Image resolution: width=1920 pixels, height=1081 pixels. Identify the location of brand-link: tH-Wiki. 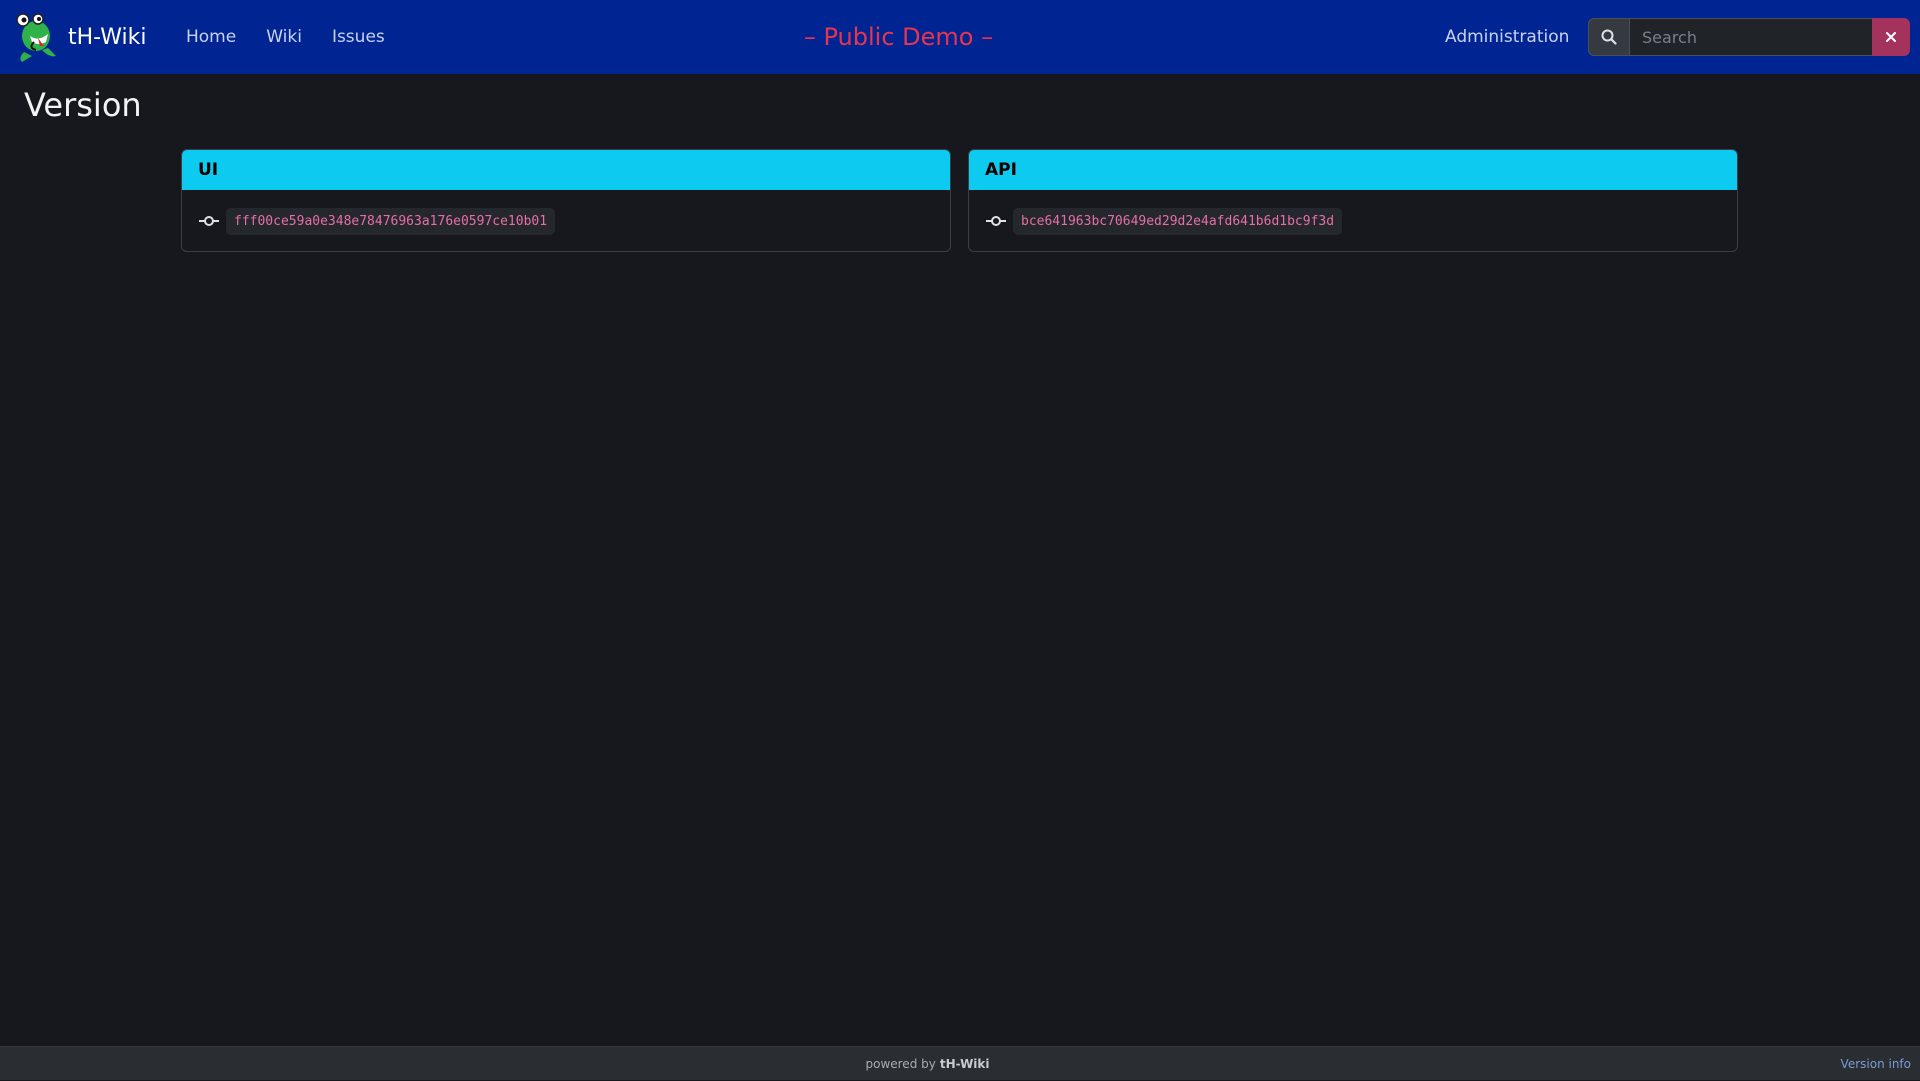
(80, 37).